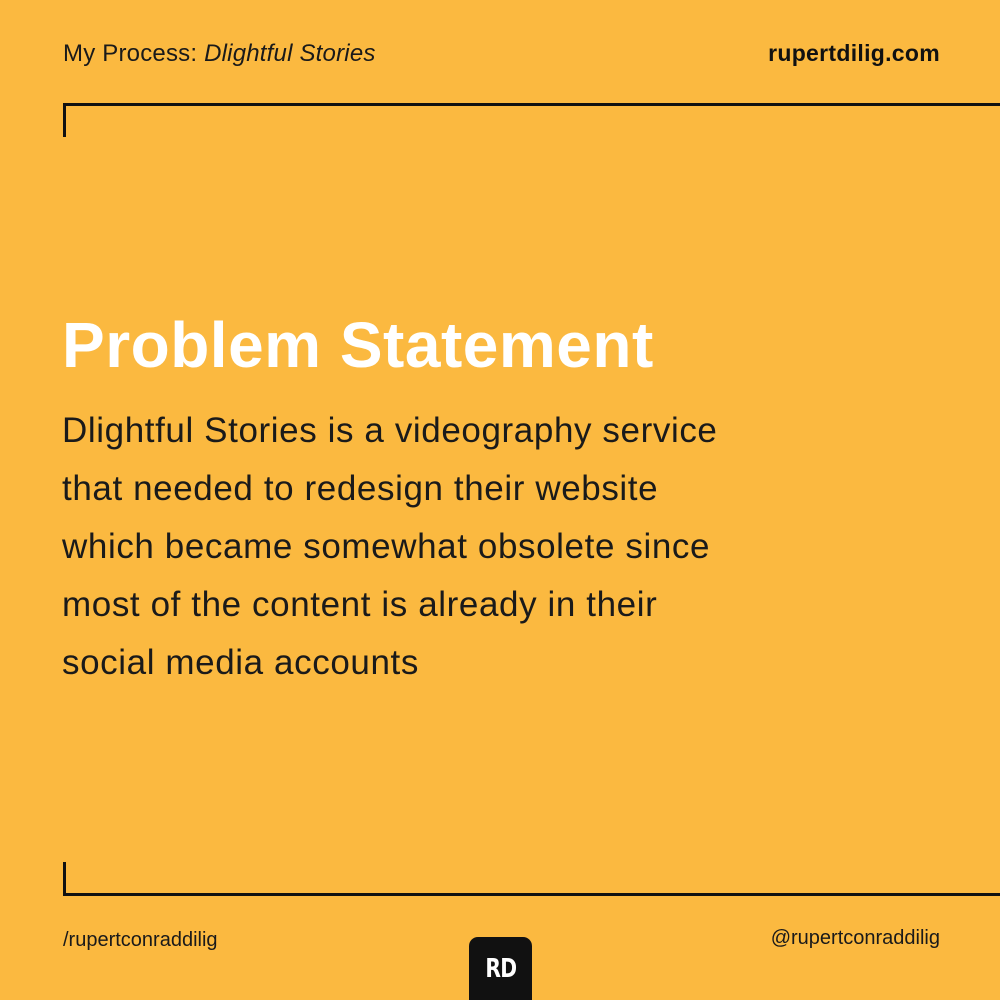  What do you see at coordinates (360, 488) in the screenshot?
I see `body-line: that needed to redesign their website` at bounding box center [360, 488].